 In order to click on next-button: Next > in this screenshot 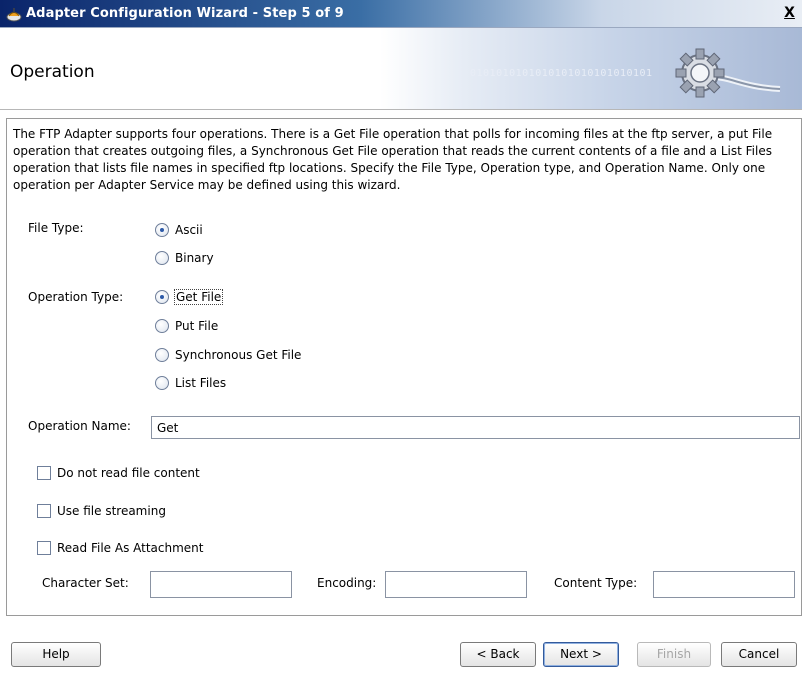, I will do `click(581, 654)`.